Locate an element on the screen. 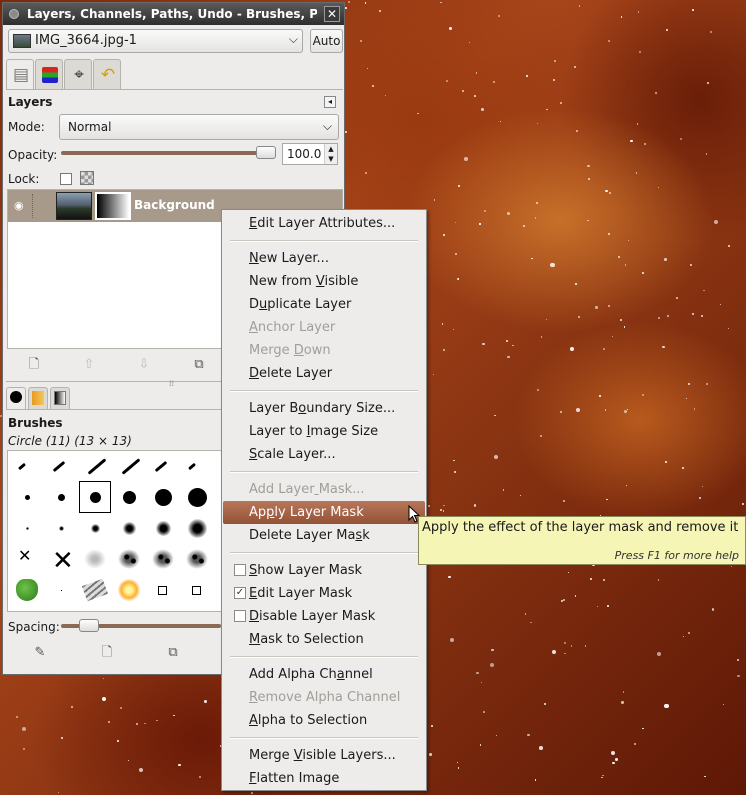  panel-menu-icon: ◂ is located at coordinates (330, 102).